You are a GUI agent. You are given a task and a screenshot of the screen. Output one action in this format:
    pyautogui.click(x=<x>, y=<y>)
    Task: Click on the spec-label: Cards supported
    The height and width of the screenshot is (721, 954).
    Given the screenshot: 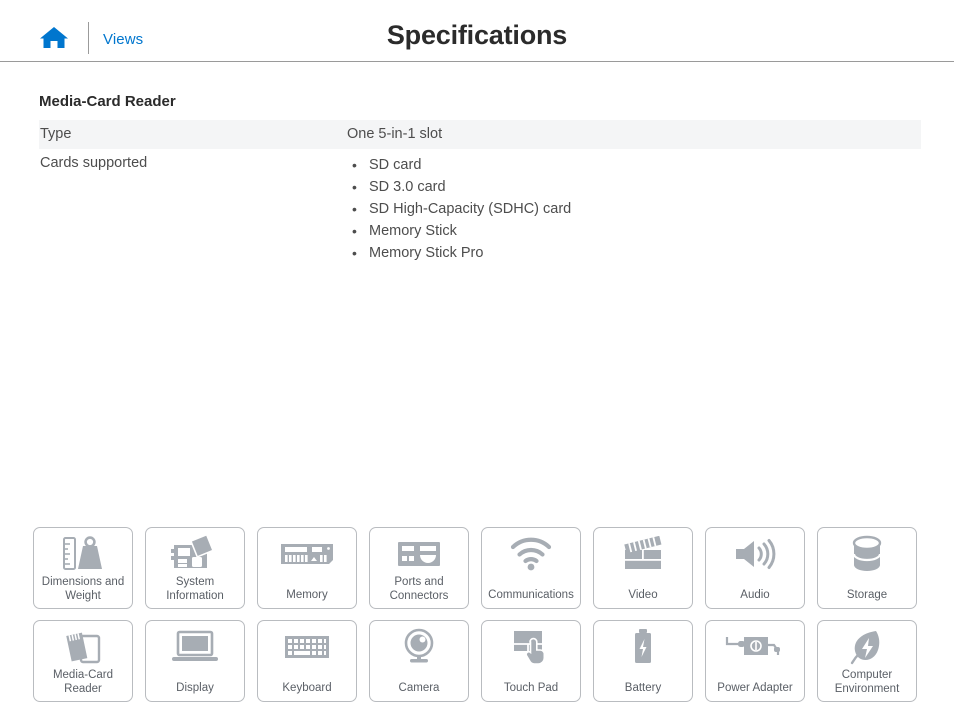 What is the action you would take?
    pyautogui.click(x=94, y=163)
    